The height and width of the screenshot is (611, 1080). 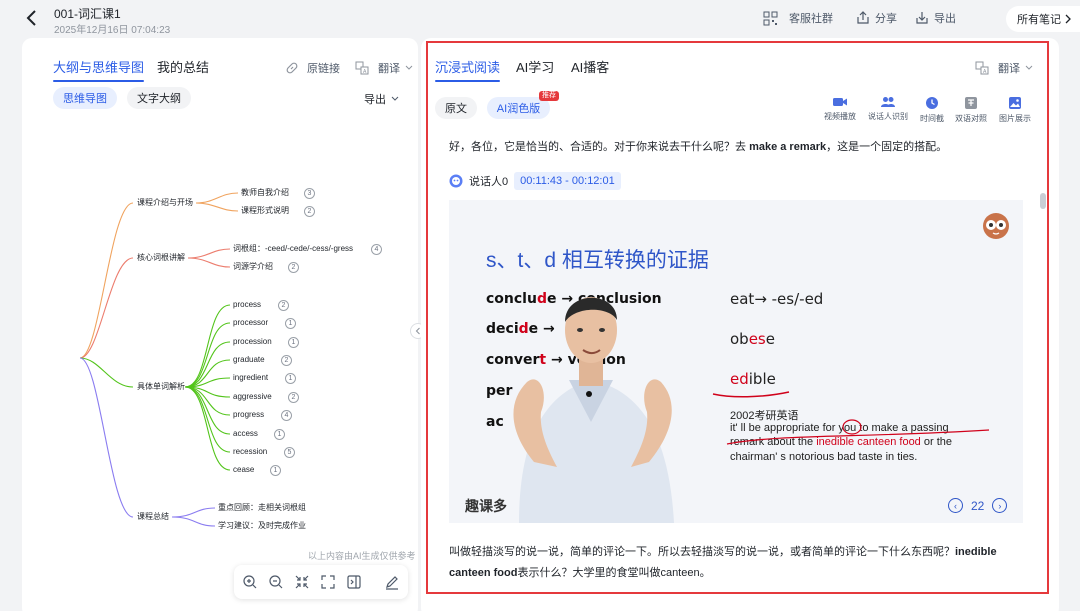 I want to click on count-badge: 4, so click(x=376, y=249).